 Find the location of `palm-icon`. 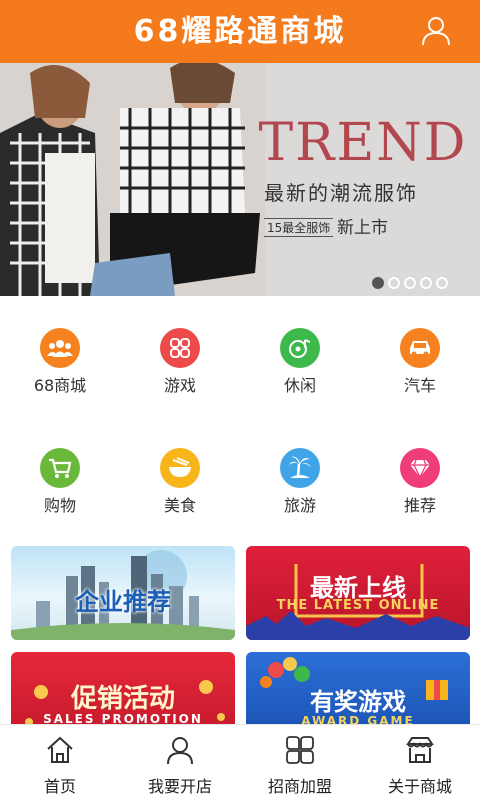

palm-icon is located at coordinates (300, 468).